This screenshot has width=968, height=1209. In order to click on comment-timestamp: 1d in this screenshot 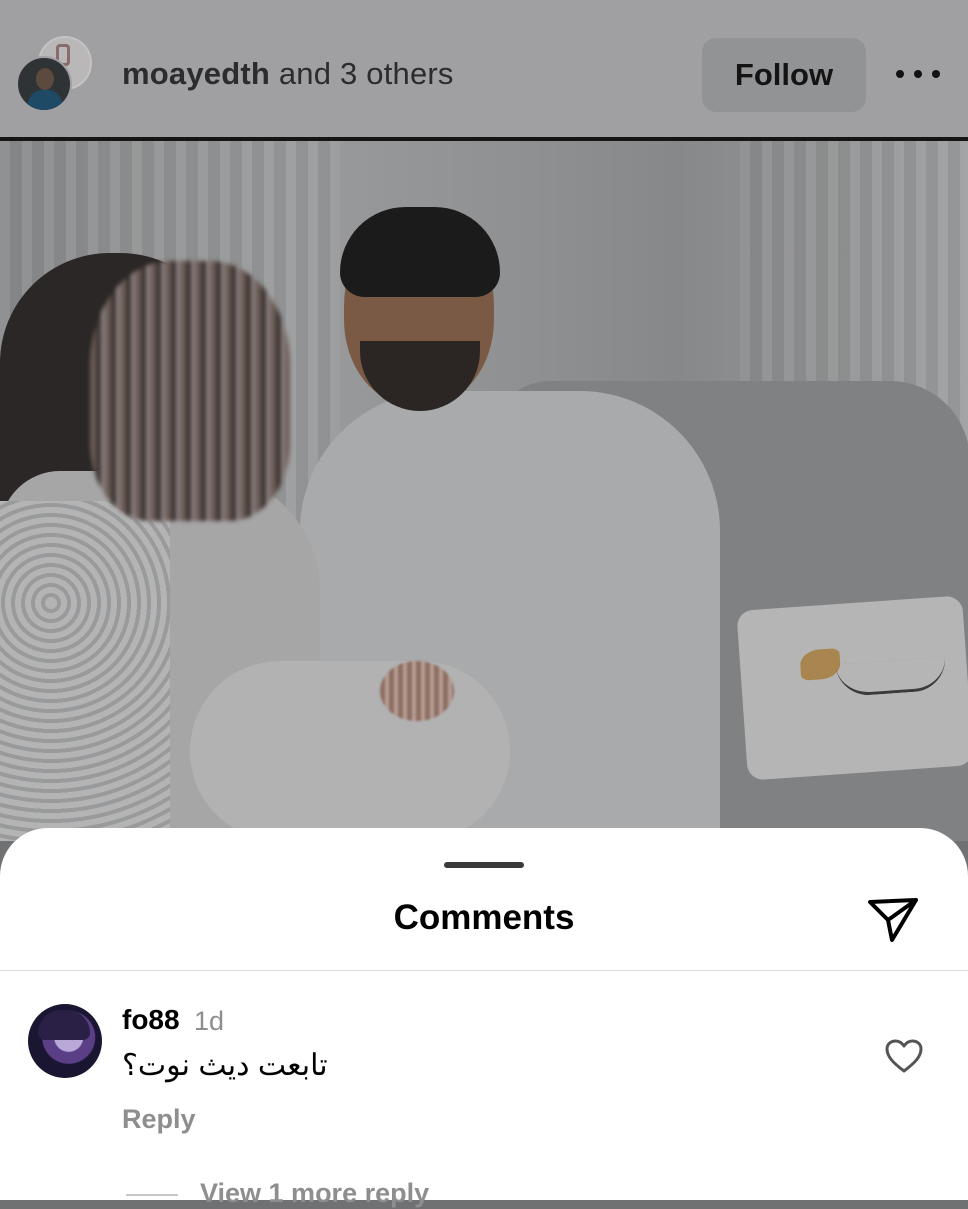, I will do `click(209, 1021)`.